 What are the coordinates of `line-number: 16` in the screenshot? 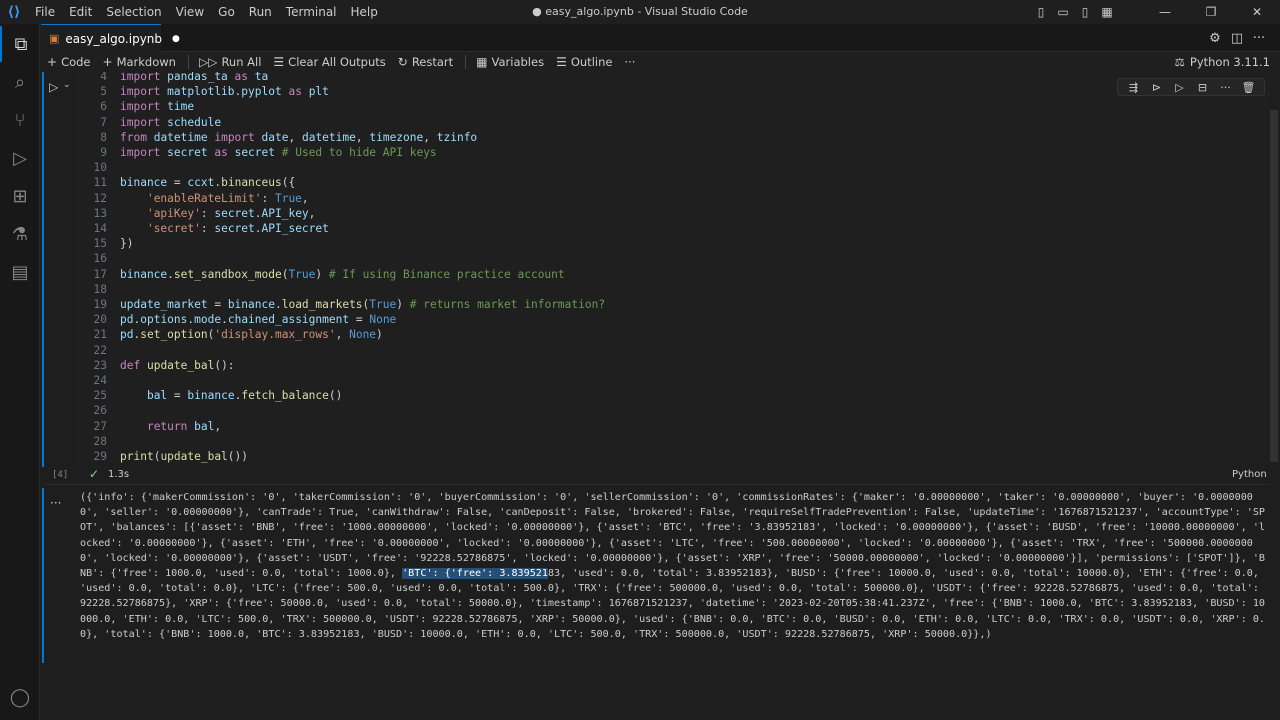 It's located at (100, 259).